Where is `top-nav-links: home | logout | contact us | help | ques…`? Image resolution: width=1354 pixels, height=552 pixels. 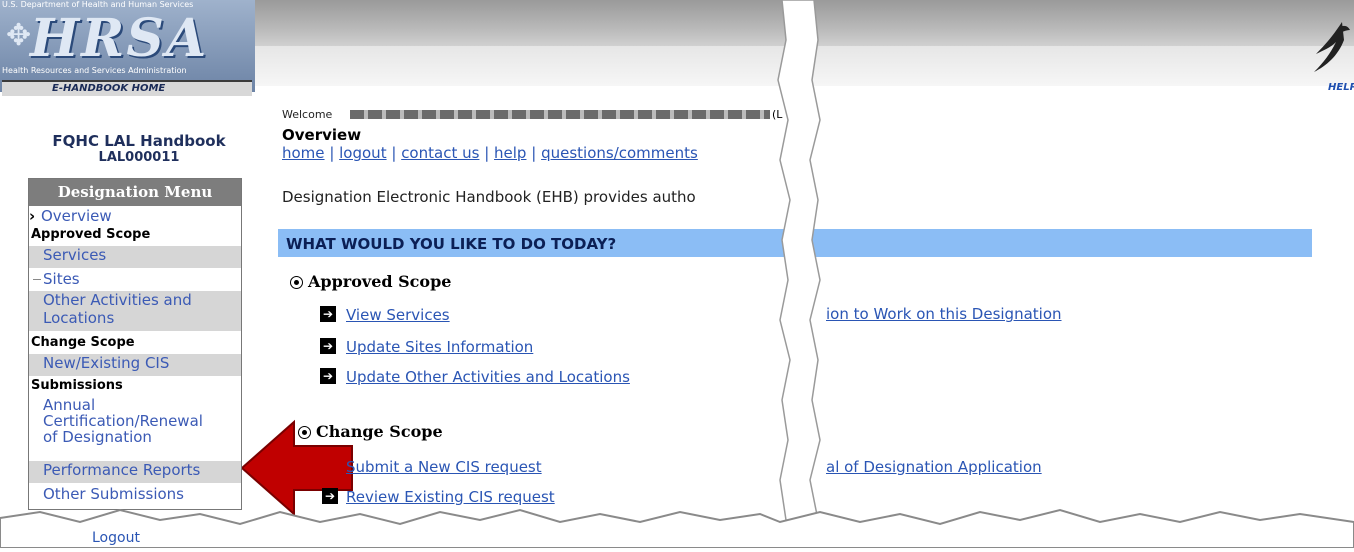 top-nav-links: home | logout | contact us | help | ques… is located at coordinates (490, 153).